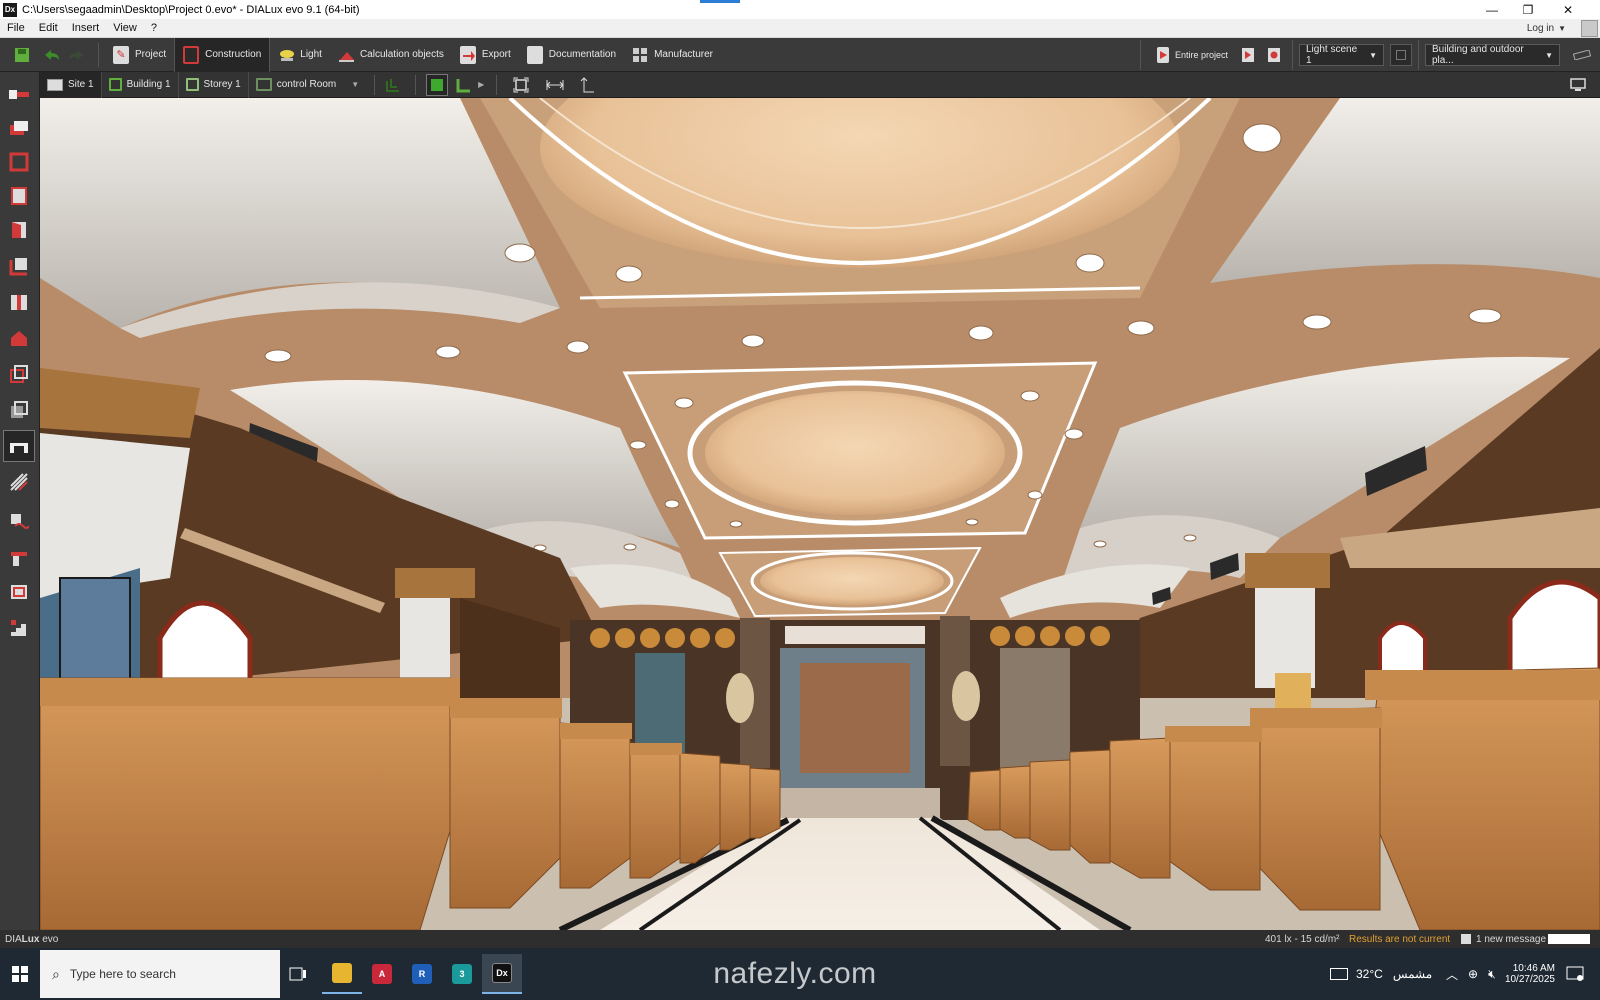  What do you see at coordinates (19, 230) in the screenshot?
I see `door-icon` at bounding box center [19, 230].